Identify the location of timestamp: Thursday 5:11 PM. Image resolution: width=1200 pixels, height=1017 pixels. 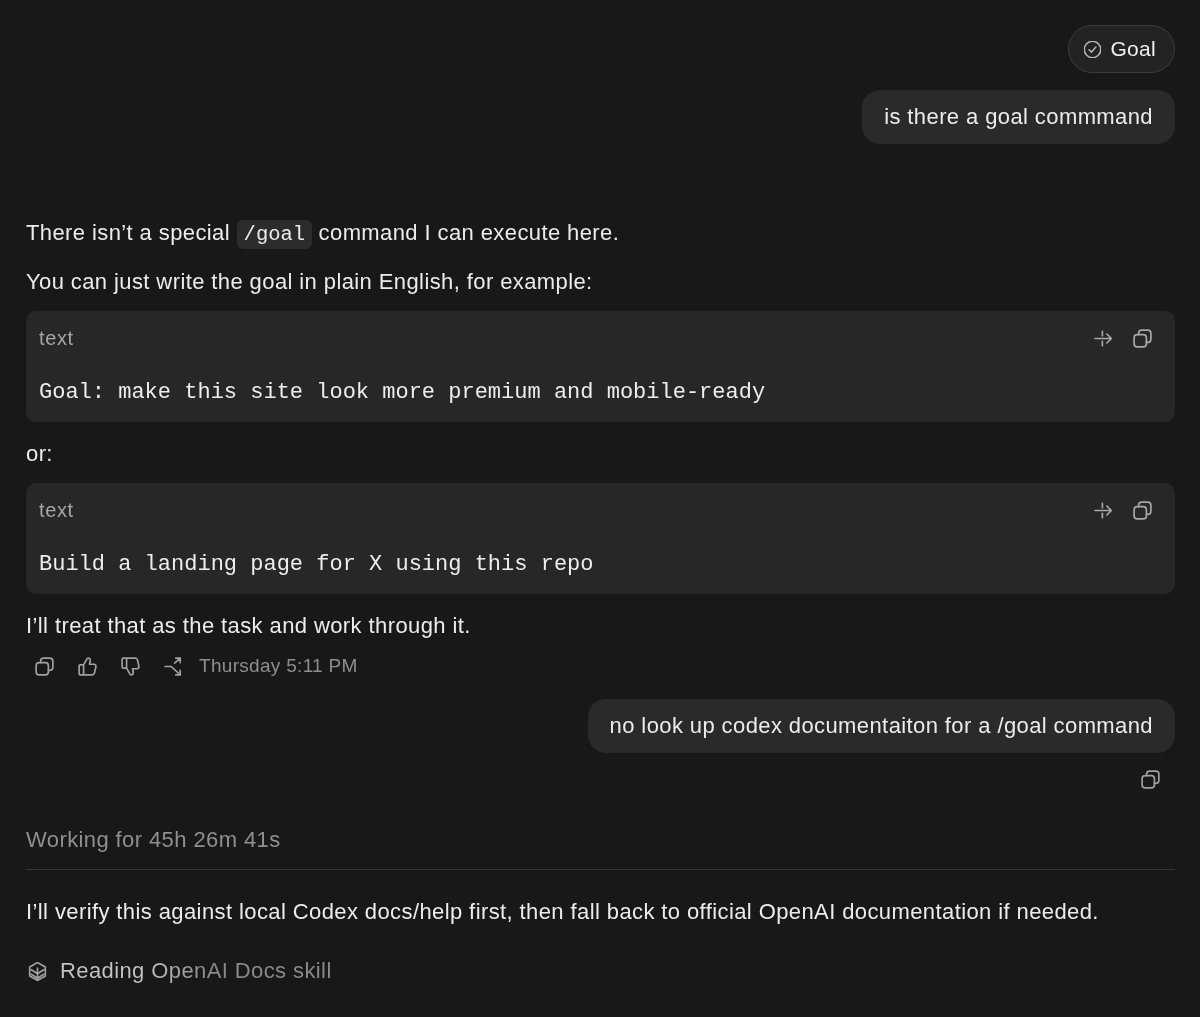
(278, 666).